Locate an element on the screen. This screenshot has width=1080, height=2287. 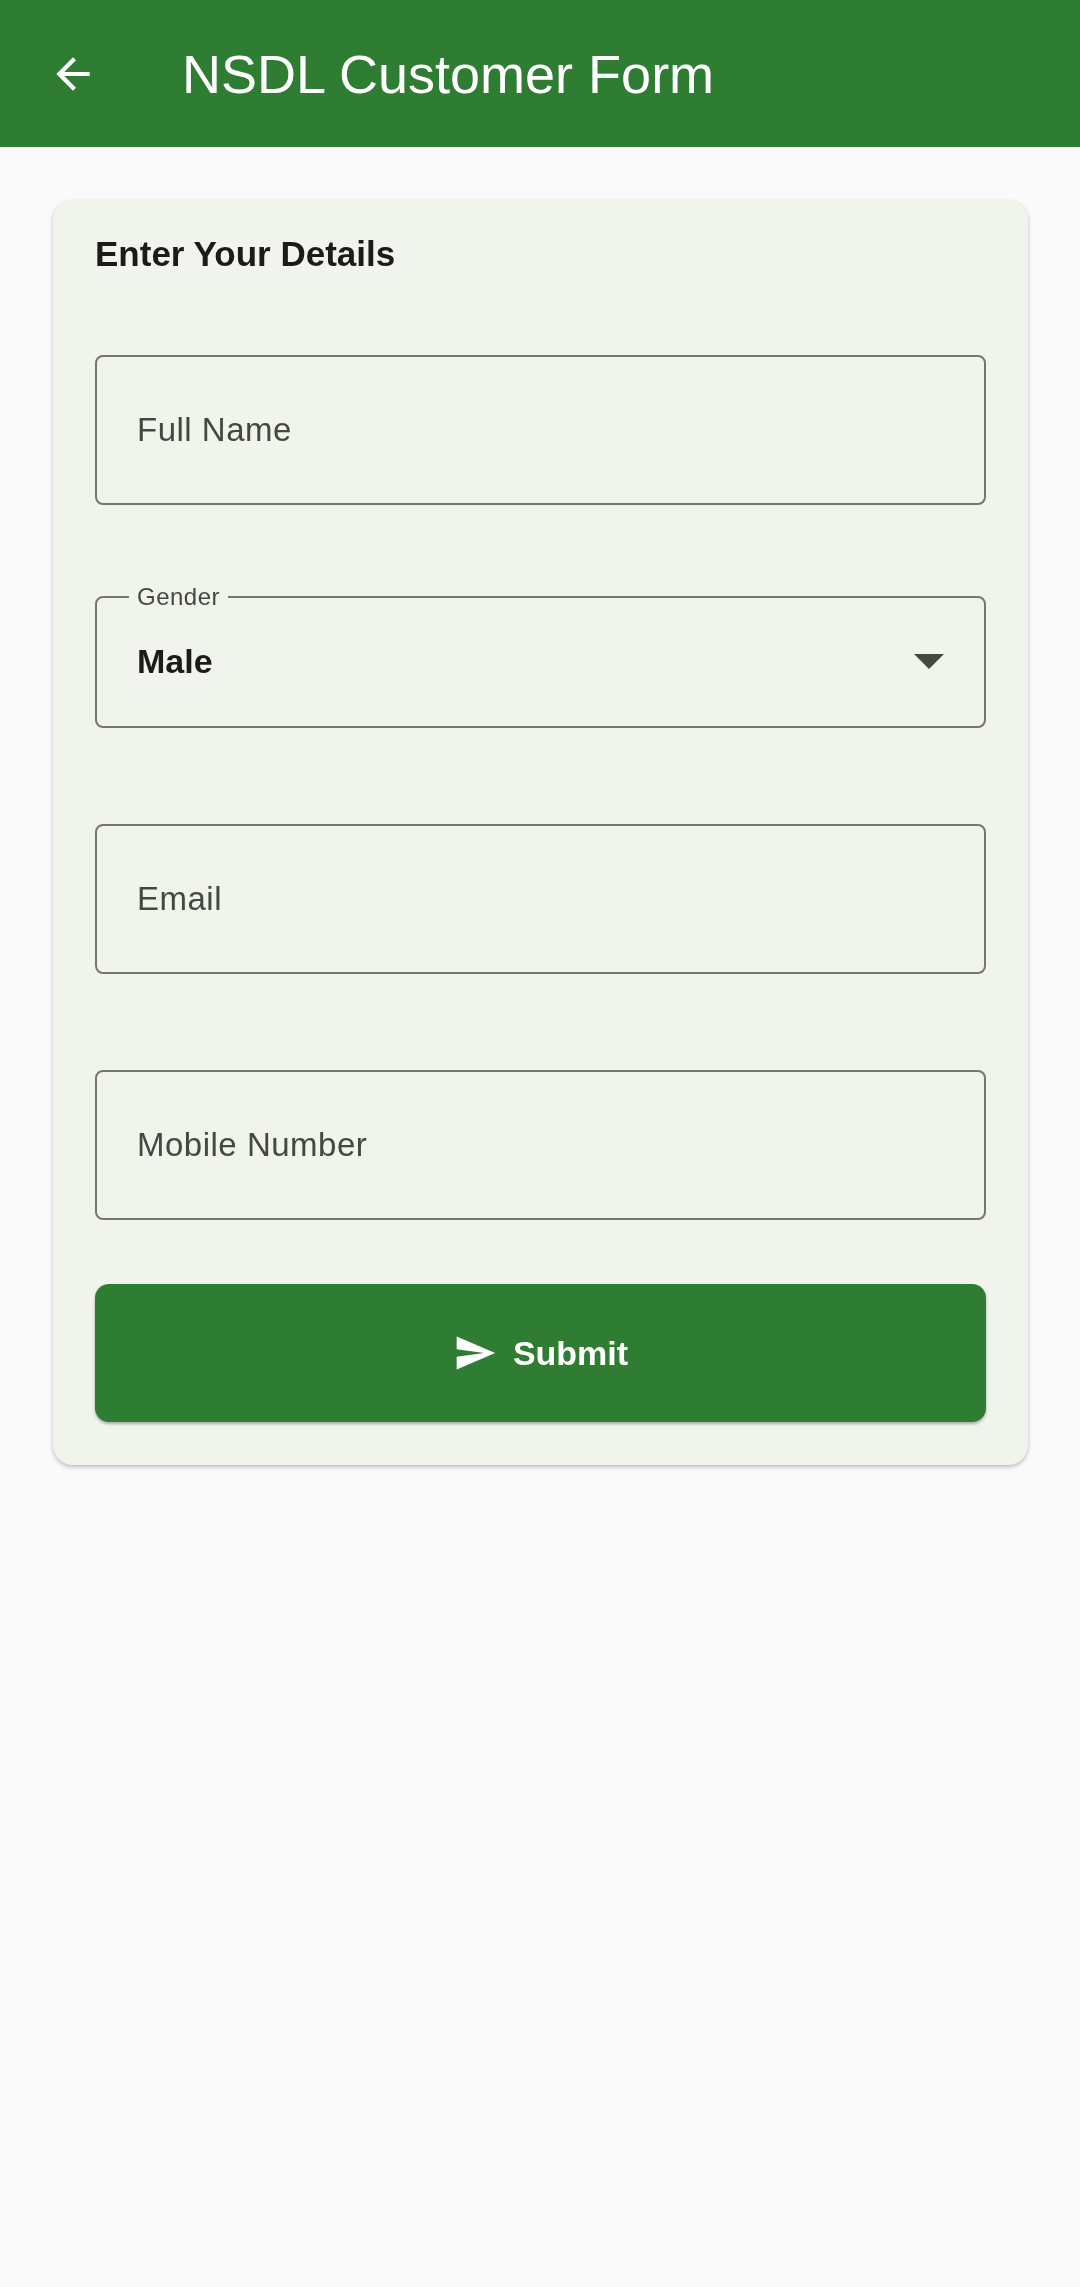
text-field: Mobile Number is located at coordinates (540, 1145).